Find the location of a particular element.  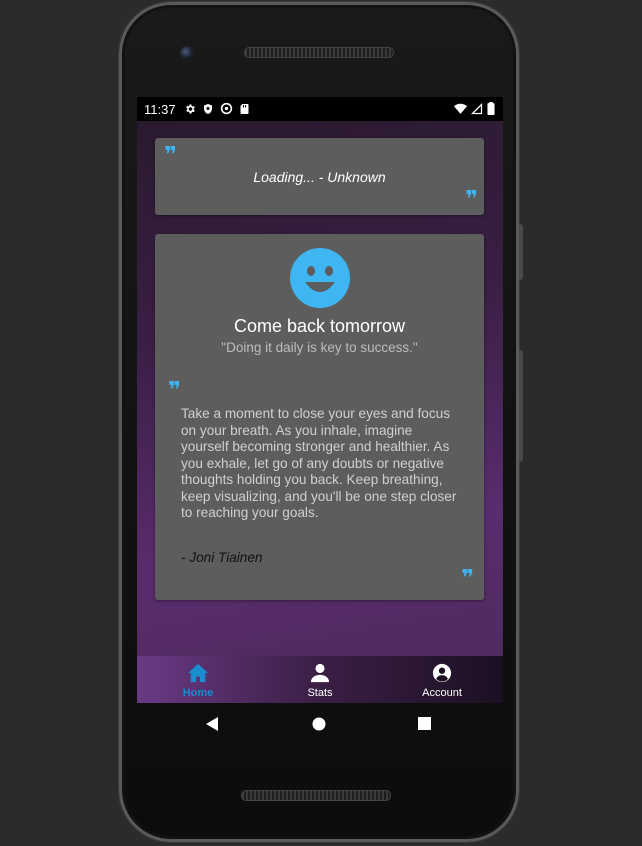

sync-icon is located at coordinates (226, 108).